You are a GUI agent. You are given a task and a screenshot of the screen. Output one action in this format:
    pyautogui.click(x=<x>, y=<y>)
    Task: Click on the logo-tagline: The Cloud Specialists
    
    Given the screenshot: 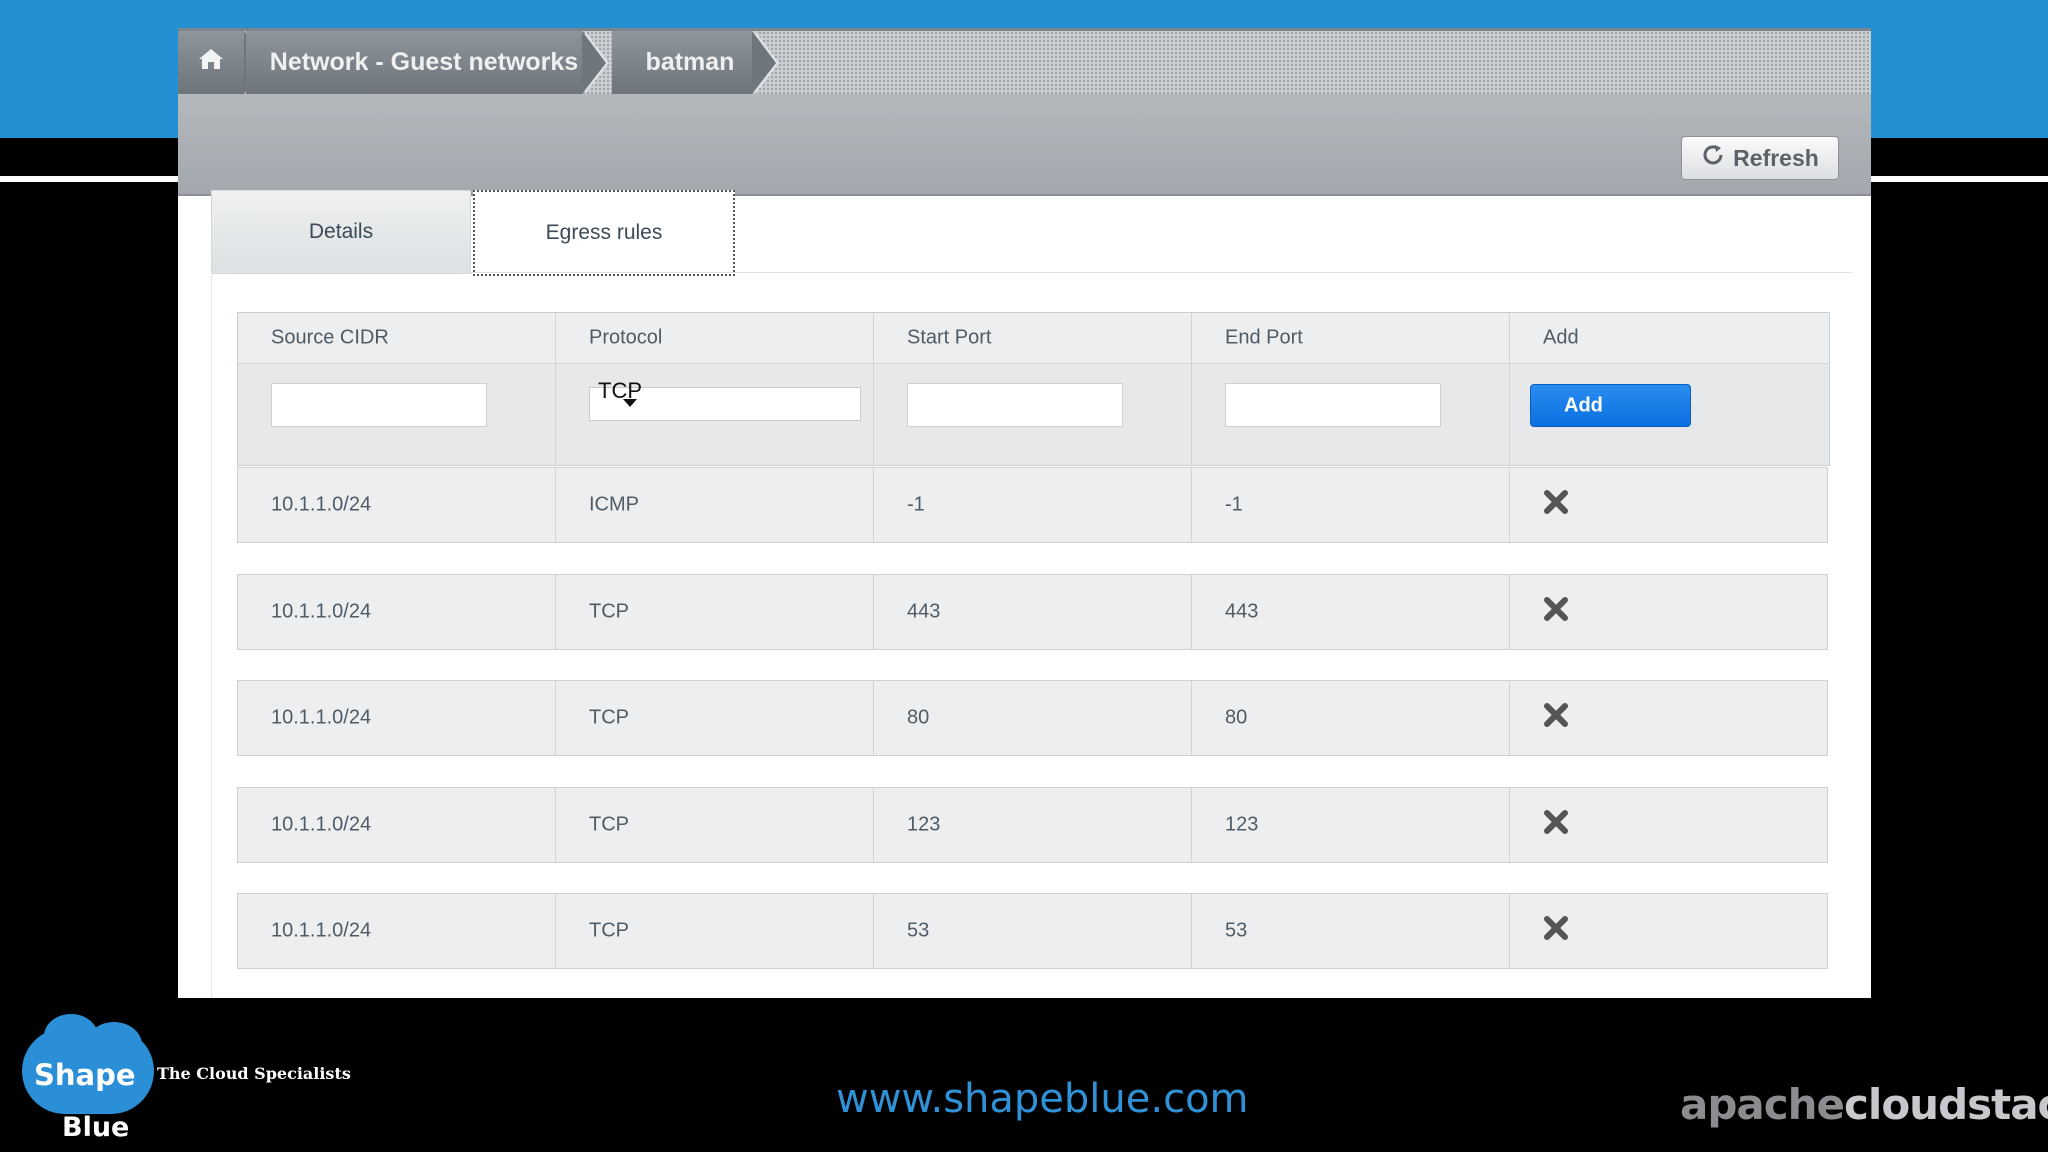 What is the action you would take?
    pyautogui.click(x=254, y=1073)
    